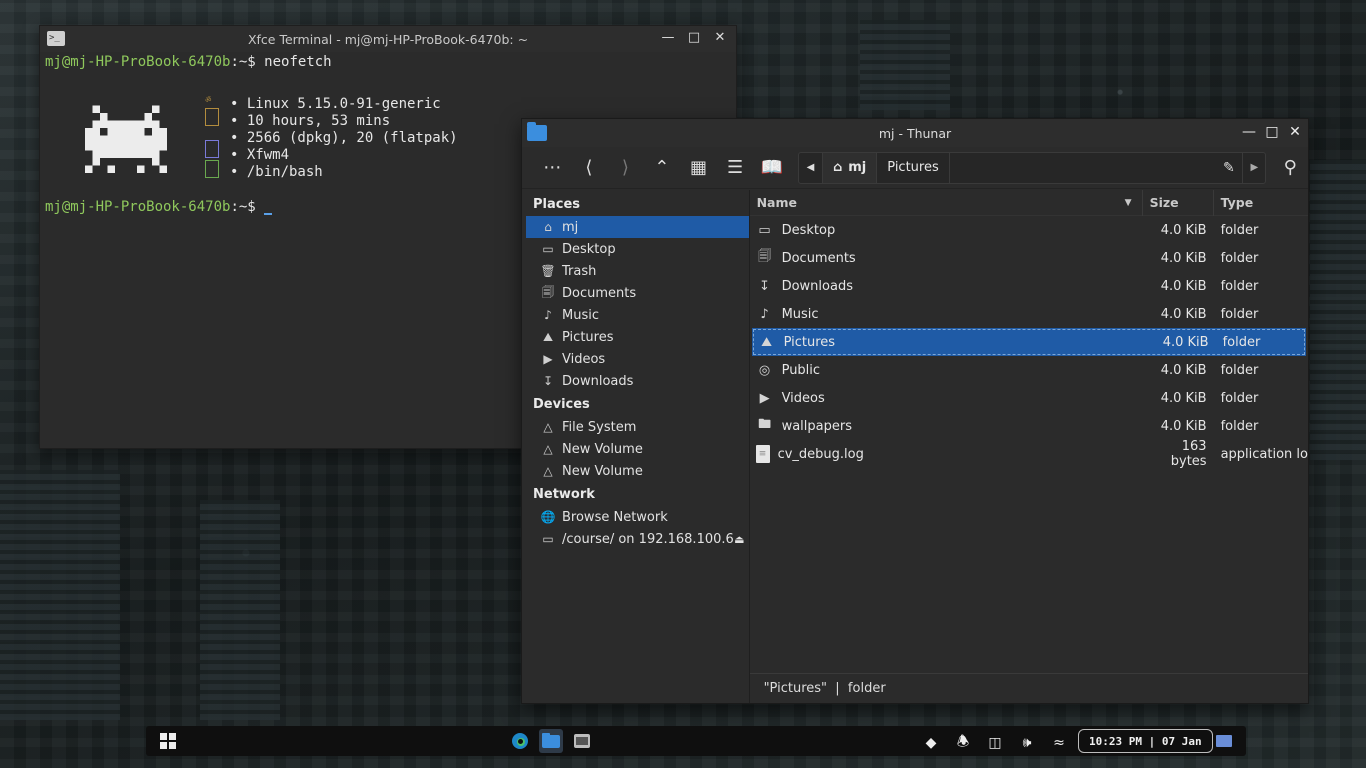  I want to click on sidebar-item-videos: ▶ Videos, so click(635, 359).